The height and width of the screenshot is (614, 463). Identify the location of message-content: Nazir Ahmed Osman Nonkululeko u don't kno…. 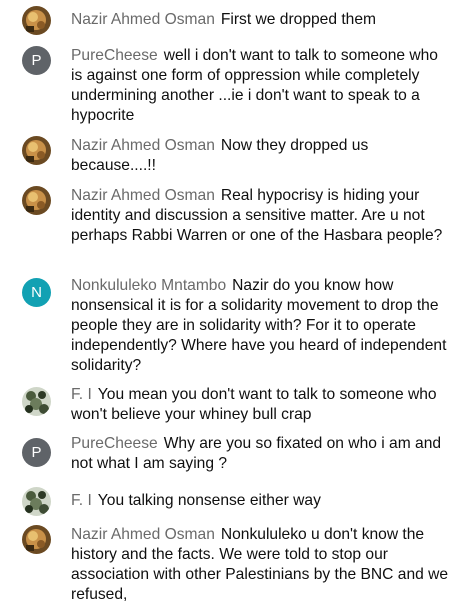
(262, 565).